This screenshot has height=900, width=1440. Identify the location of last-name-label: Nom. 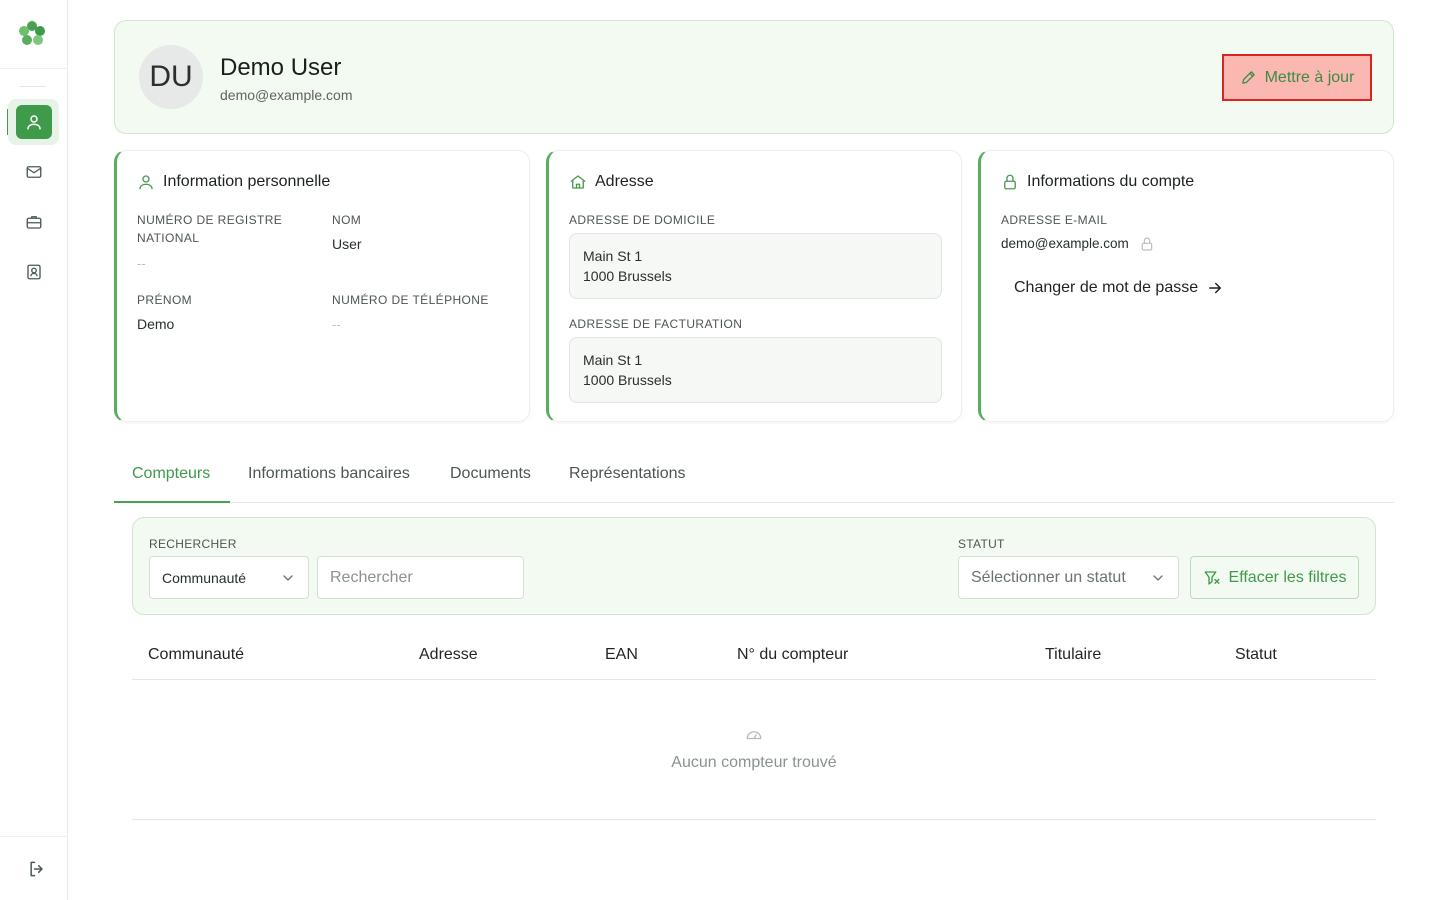
(347, 220).